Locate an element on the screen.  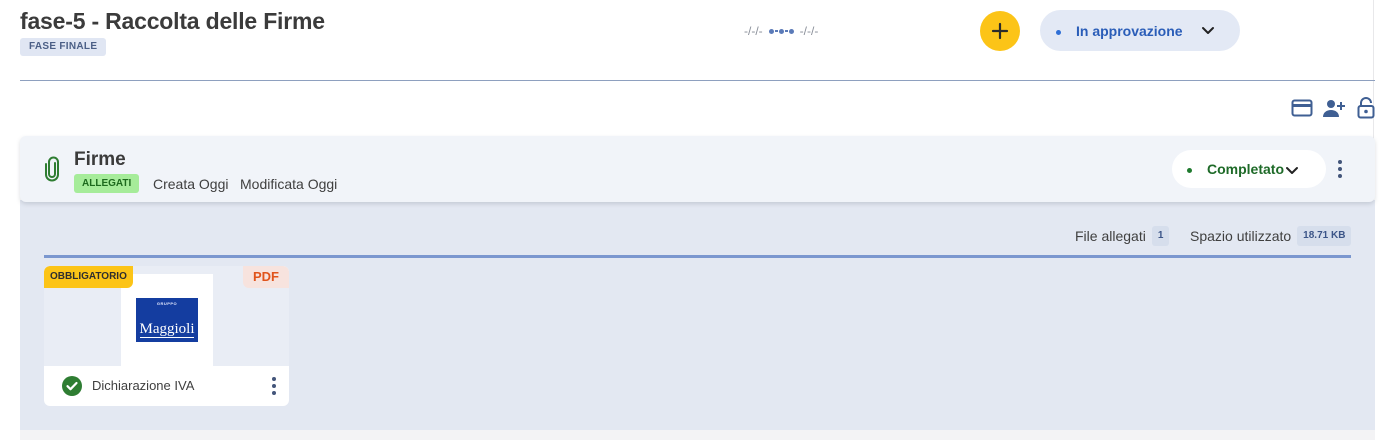
status-select: In approvazione is located at coordinates (1140, 30).